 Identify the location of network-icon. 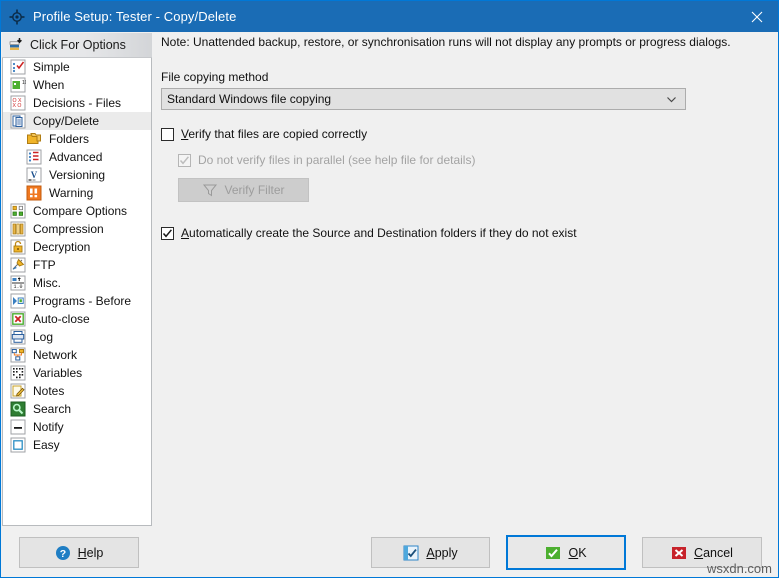
(18, 355).